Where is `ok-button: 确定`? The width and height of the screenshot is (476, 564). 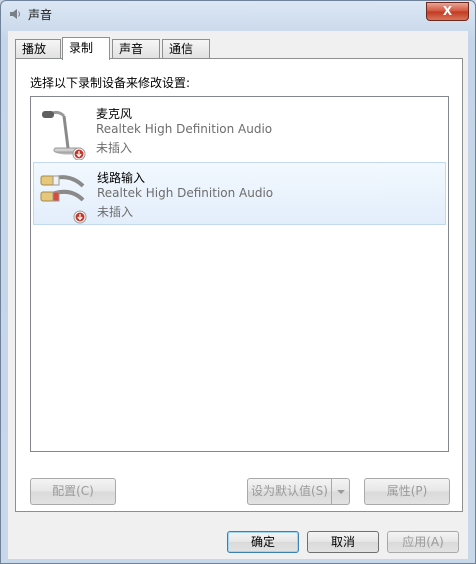
ok-button: 确定 is located at coordinates (263, 542).